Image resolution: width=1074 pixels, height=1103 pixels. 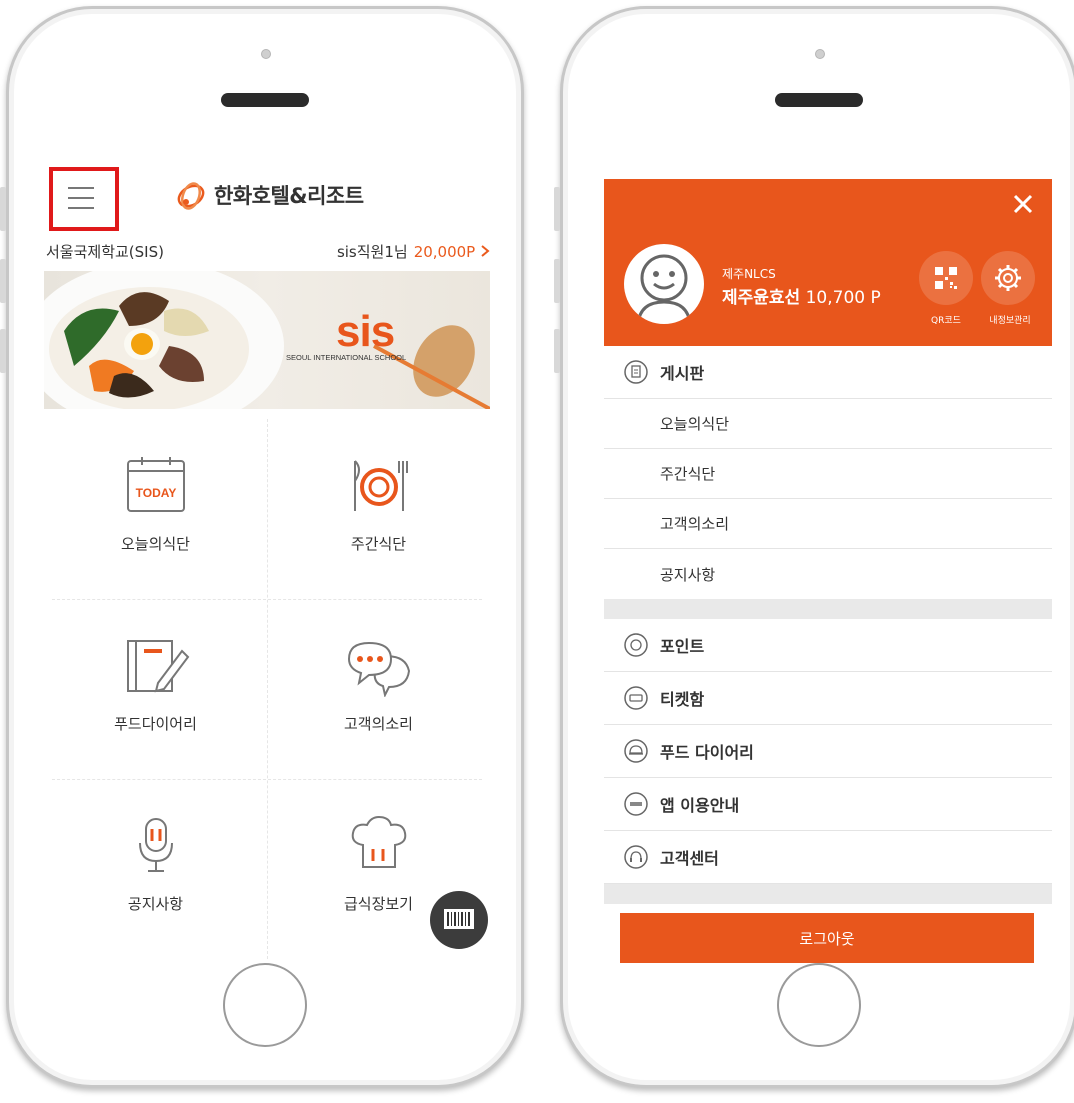 I want to click on menu-item-points: 포인트, so click(x=828, y=645).